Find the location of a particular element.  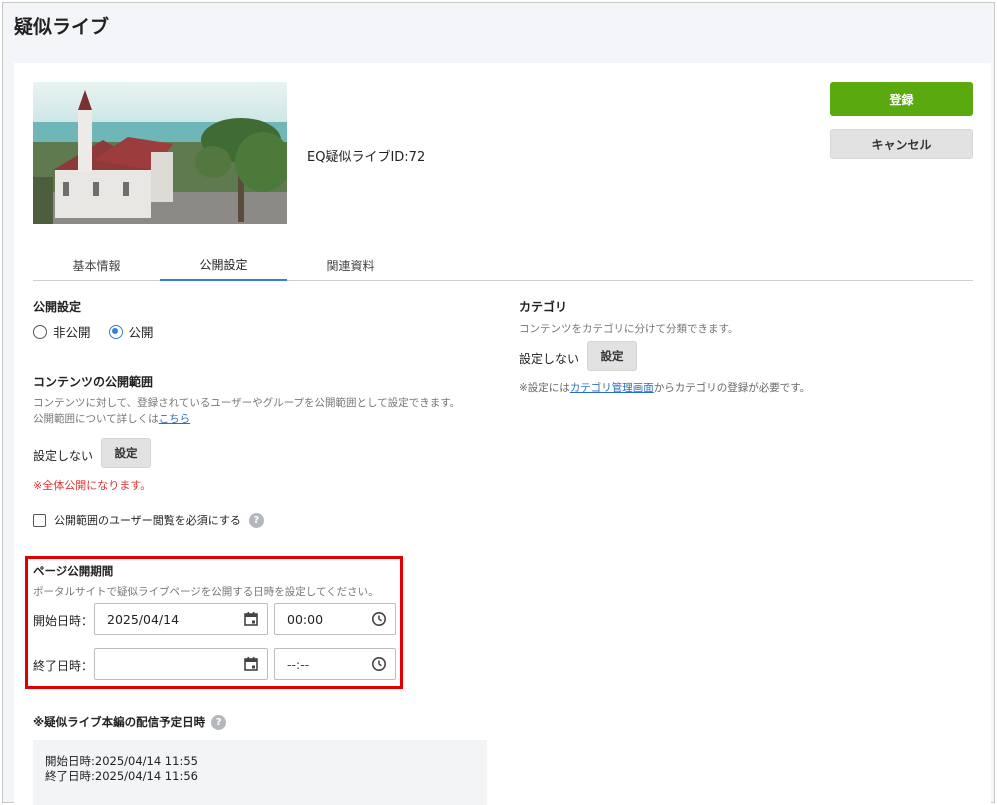

radio-private-label: 非公開 is located at coordinates (72, 332).